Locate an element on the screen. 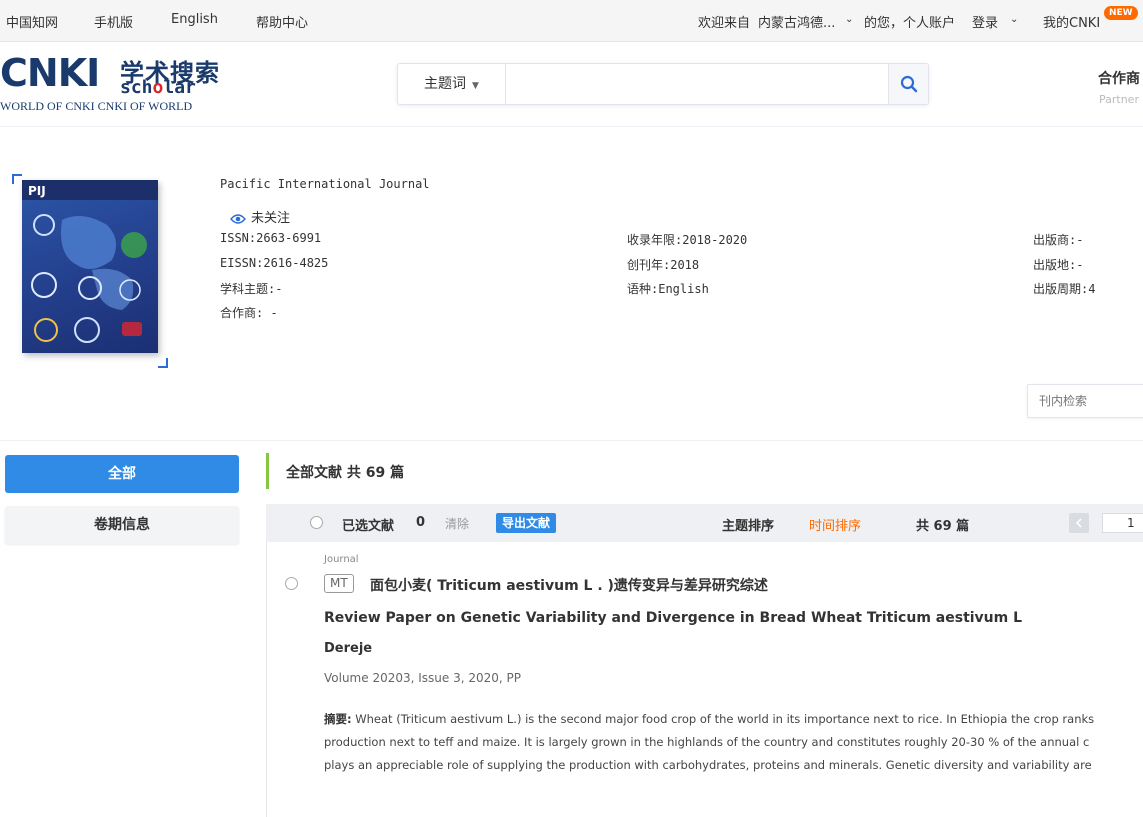 The width and height of the screenshot is (1143, 817). nav-issue-info-button: 卷期信息 is located at coordinates (122, 525).